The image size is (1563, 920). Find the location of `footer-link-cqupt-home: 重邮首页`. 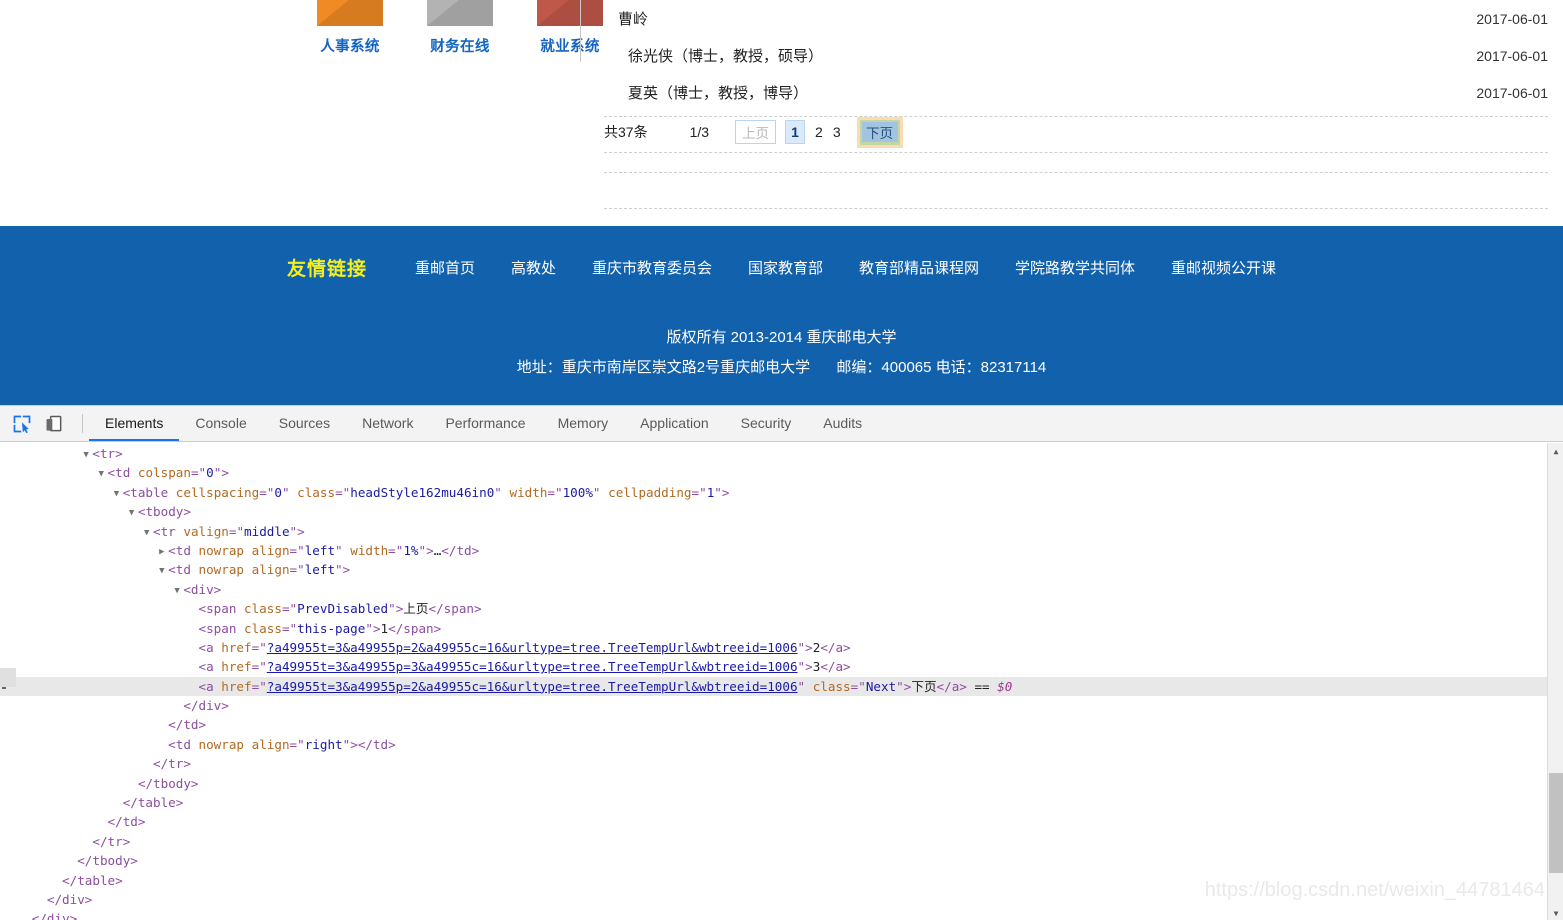

footer-link-cqupt-home: 重邮首页 is located at coordinates (445, 267).